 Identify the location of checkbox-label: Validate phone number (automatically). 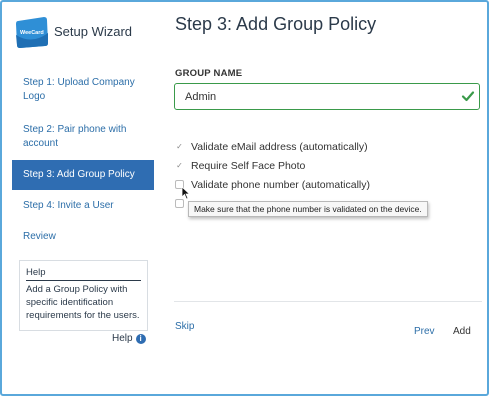
(280, 184).